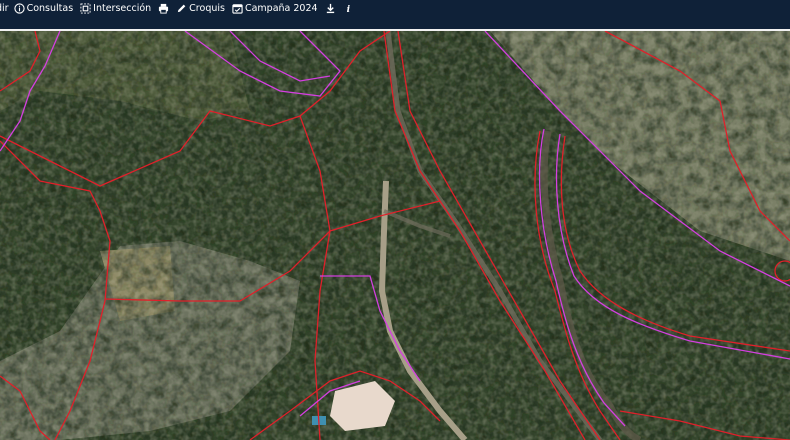 This screenshot has height=440, width=790. What do you see at coordinates (122, 8) in the screenshot?
I see `interseccion-label: Intersección` at bounding box center [122, 8].